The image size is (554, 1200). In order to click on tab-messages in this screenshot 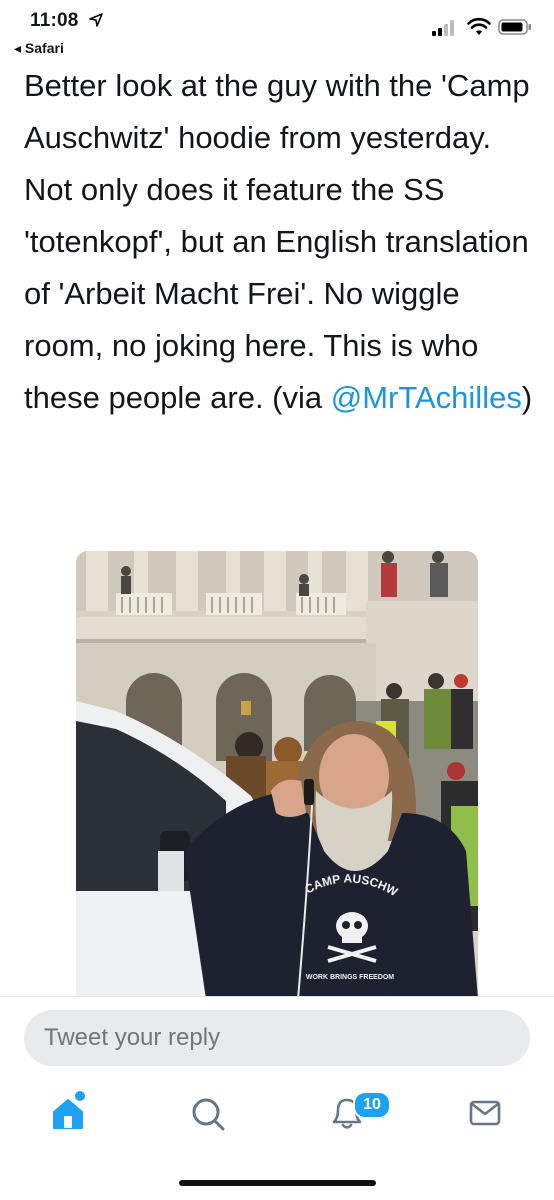, I will do `click(484, 1113)`.